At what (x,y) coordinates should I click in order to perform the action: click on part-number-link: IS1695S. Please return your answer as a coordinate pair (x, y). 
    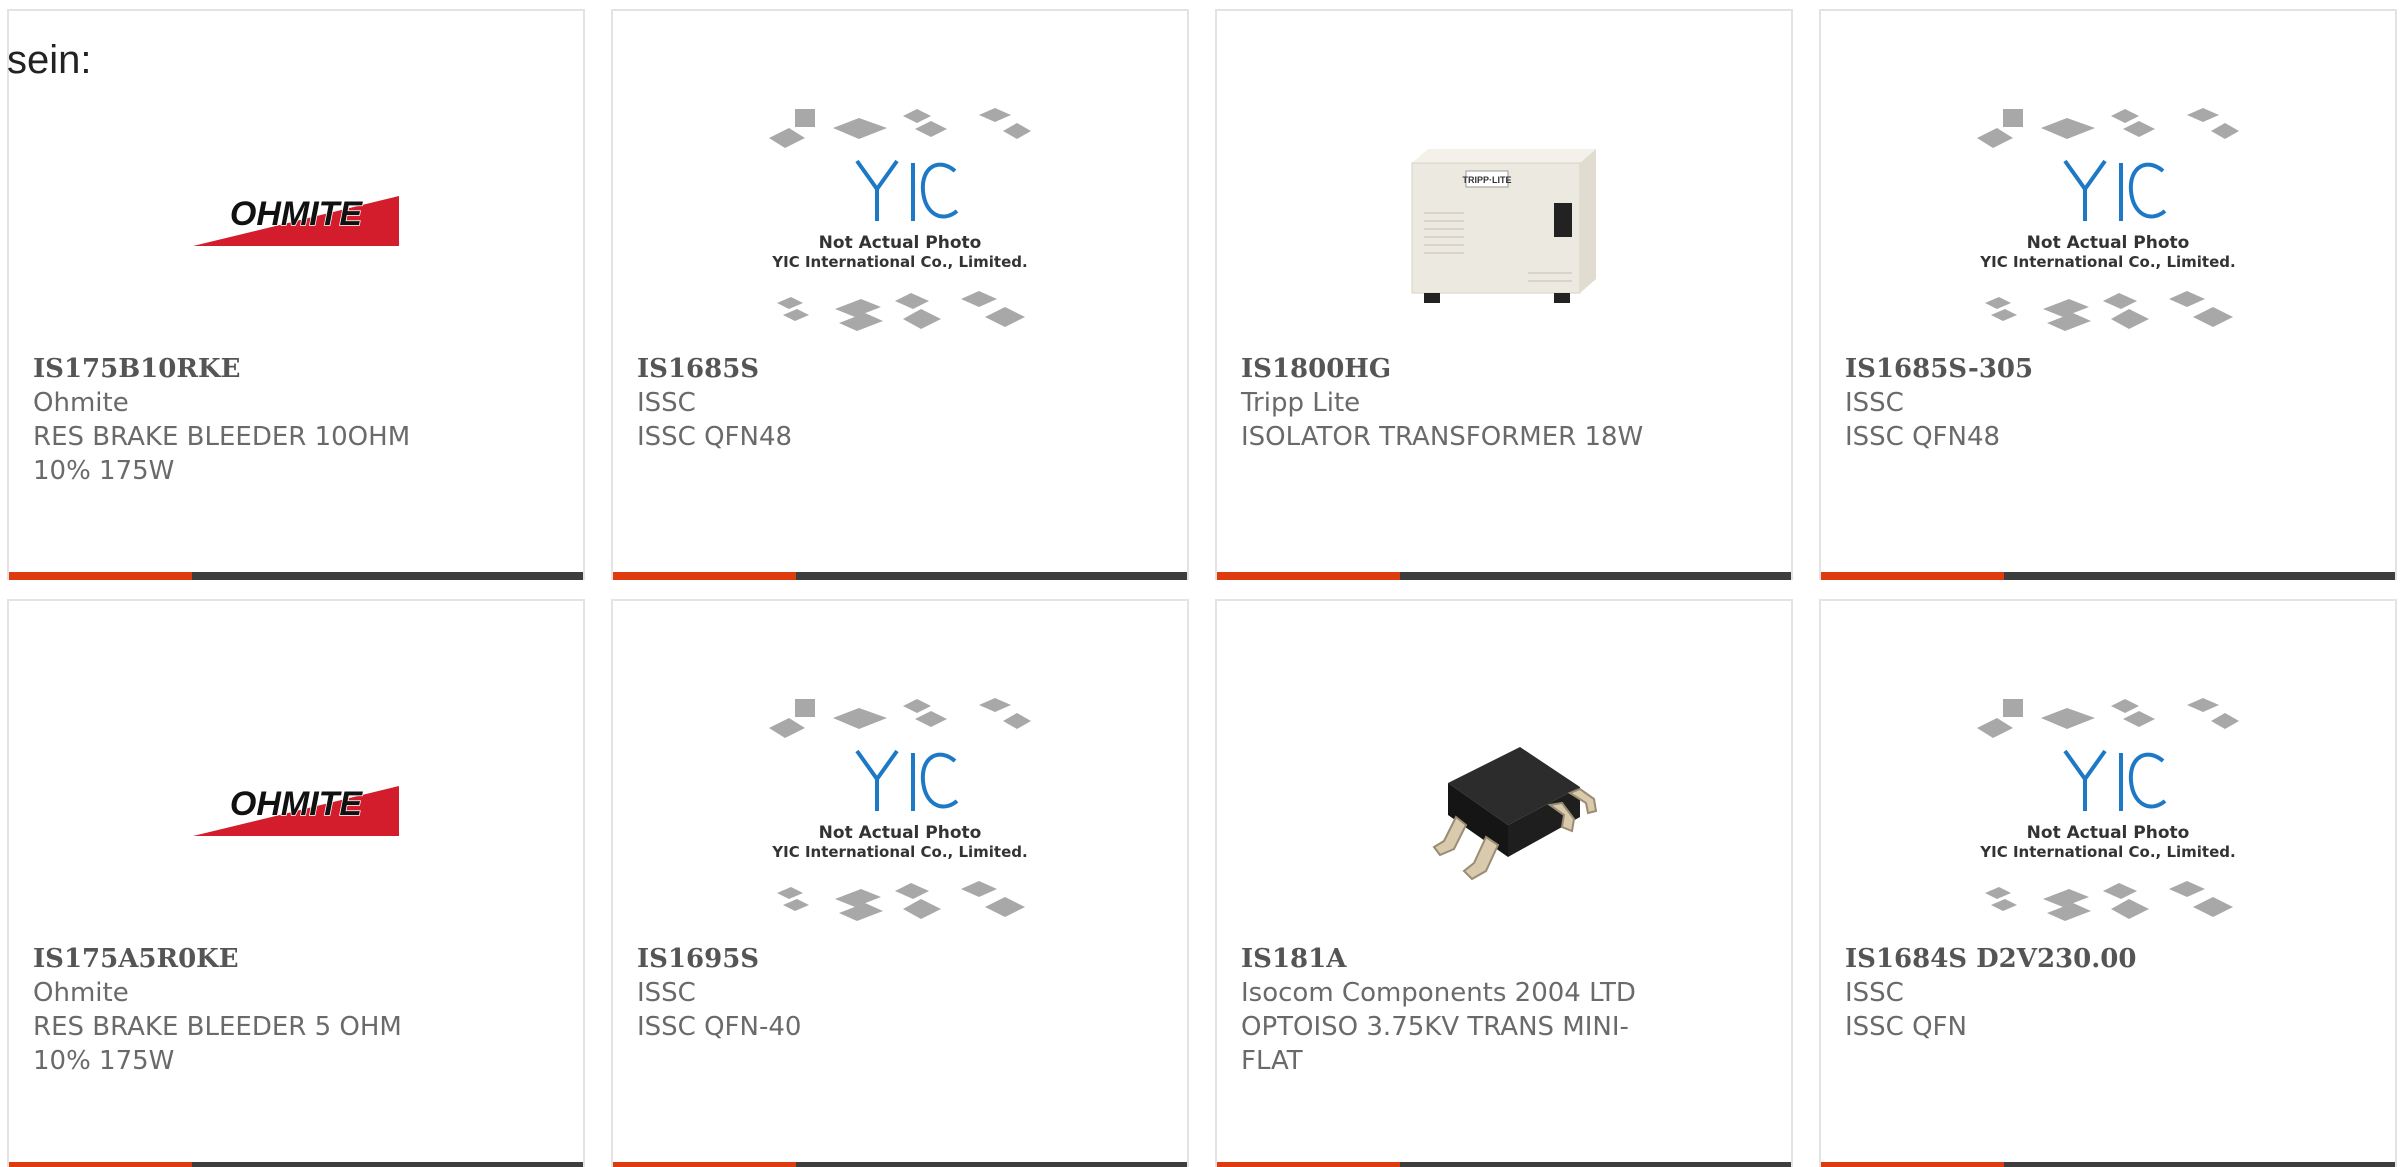
    Looking at the image, I should click on (852, 959).